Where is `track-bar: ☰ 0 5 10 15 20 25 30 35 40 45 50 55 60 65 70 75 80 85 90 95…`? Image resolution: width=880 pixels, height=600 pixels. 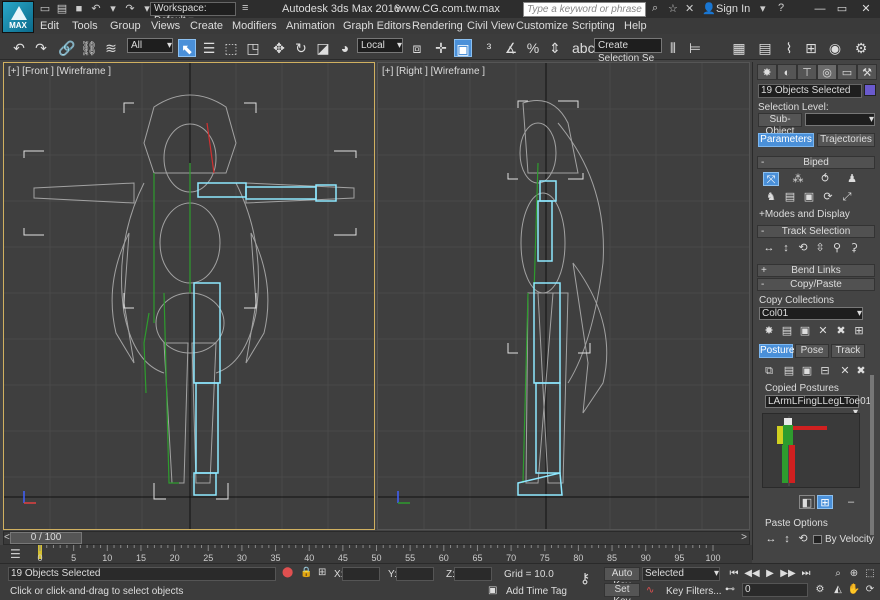
track-bar: ☰ 0 5 10 15 20 25 30 35 40 45 50 55 60 65 70 75 80 85 90 95… is located at coordinates (376, 554).